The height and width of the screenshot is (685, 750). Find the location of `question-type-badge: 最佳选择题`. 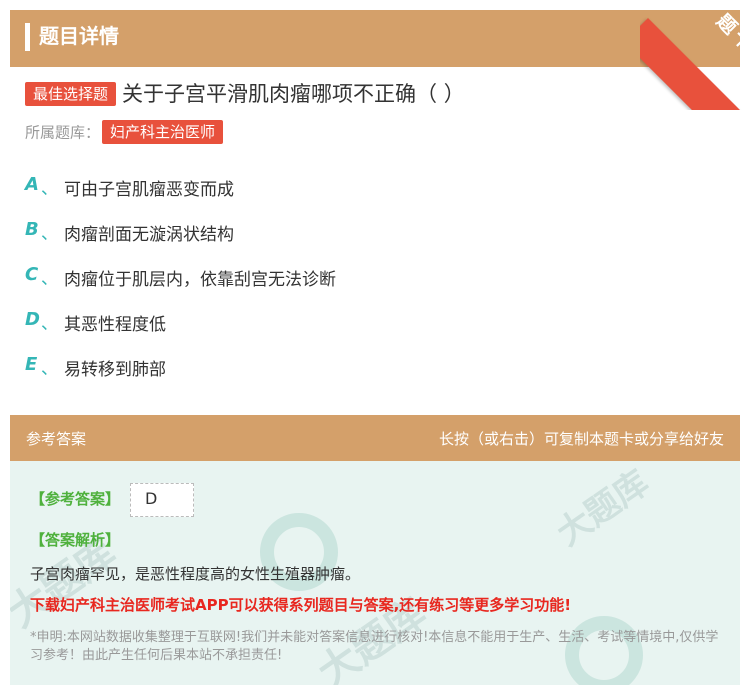

question-type-badge: 最佳选择题 is located at coordinates (71, 94).